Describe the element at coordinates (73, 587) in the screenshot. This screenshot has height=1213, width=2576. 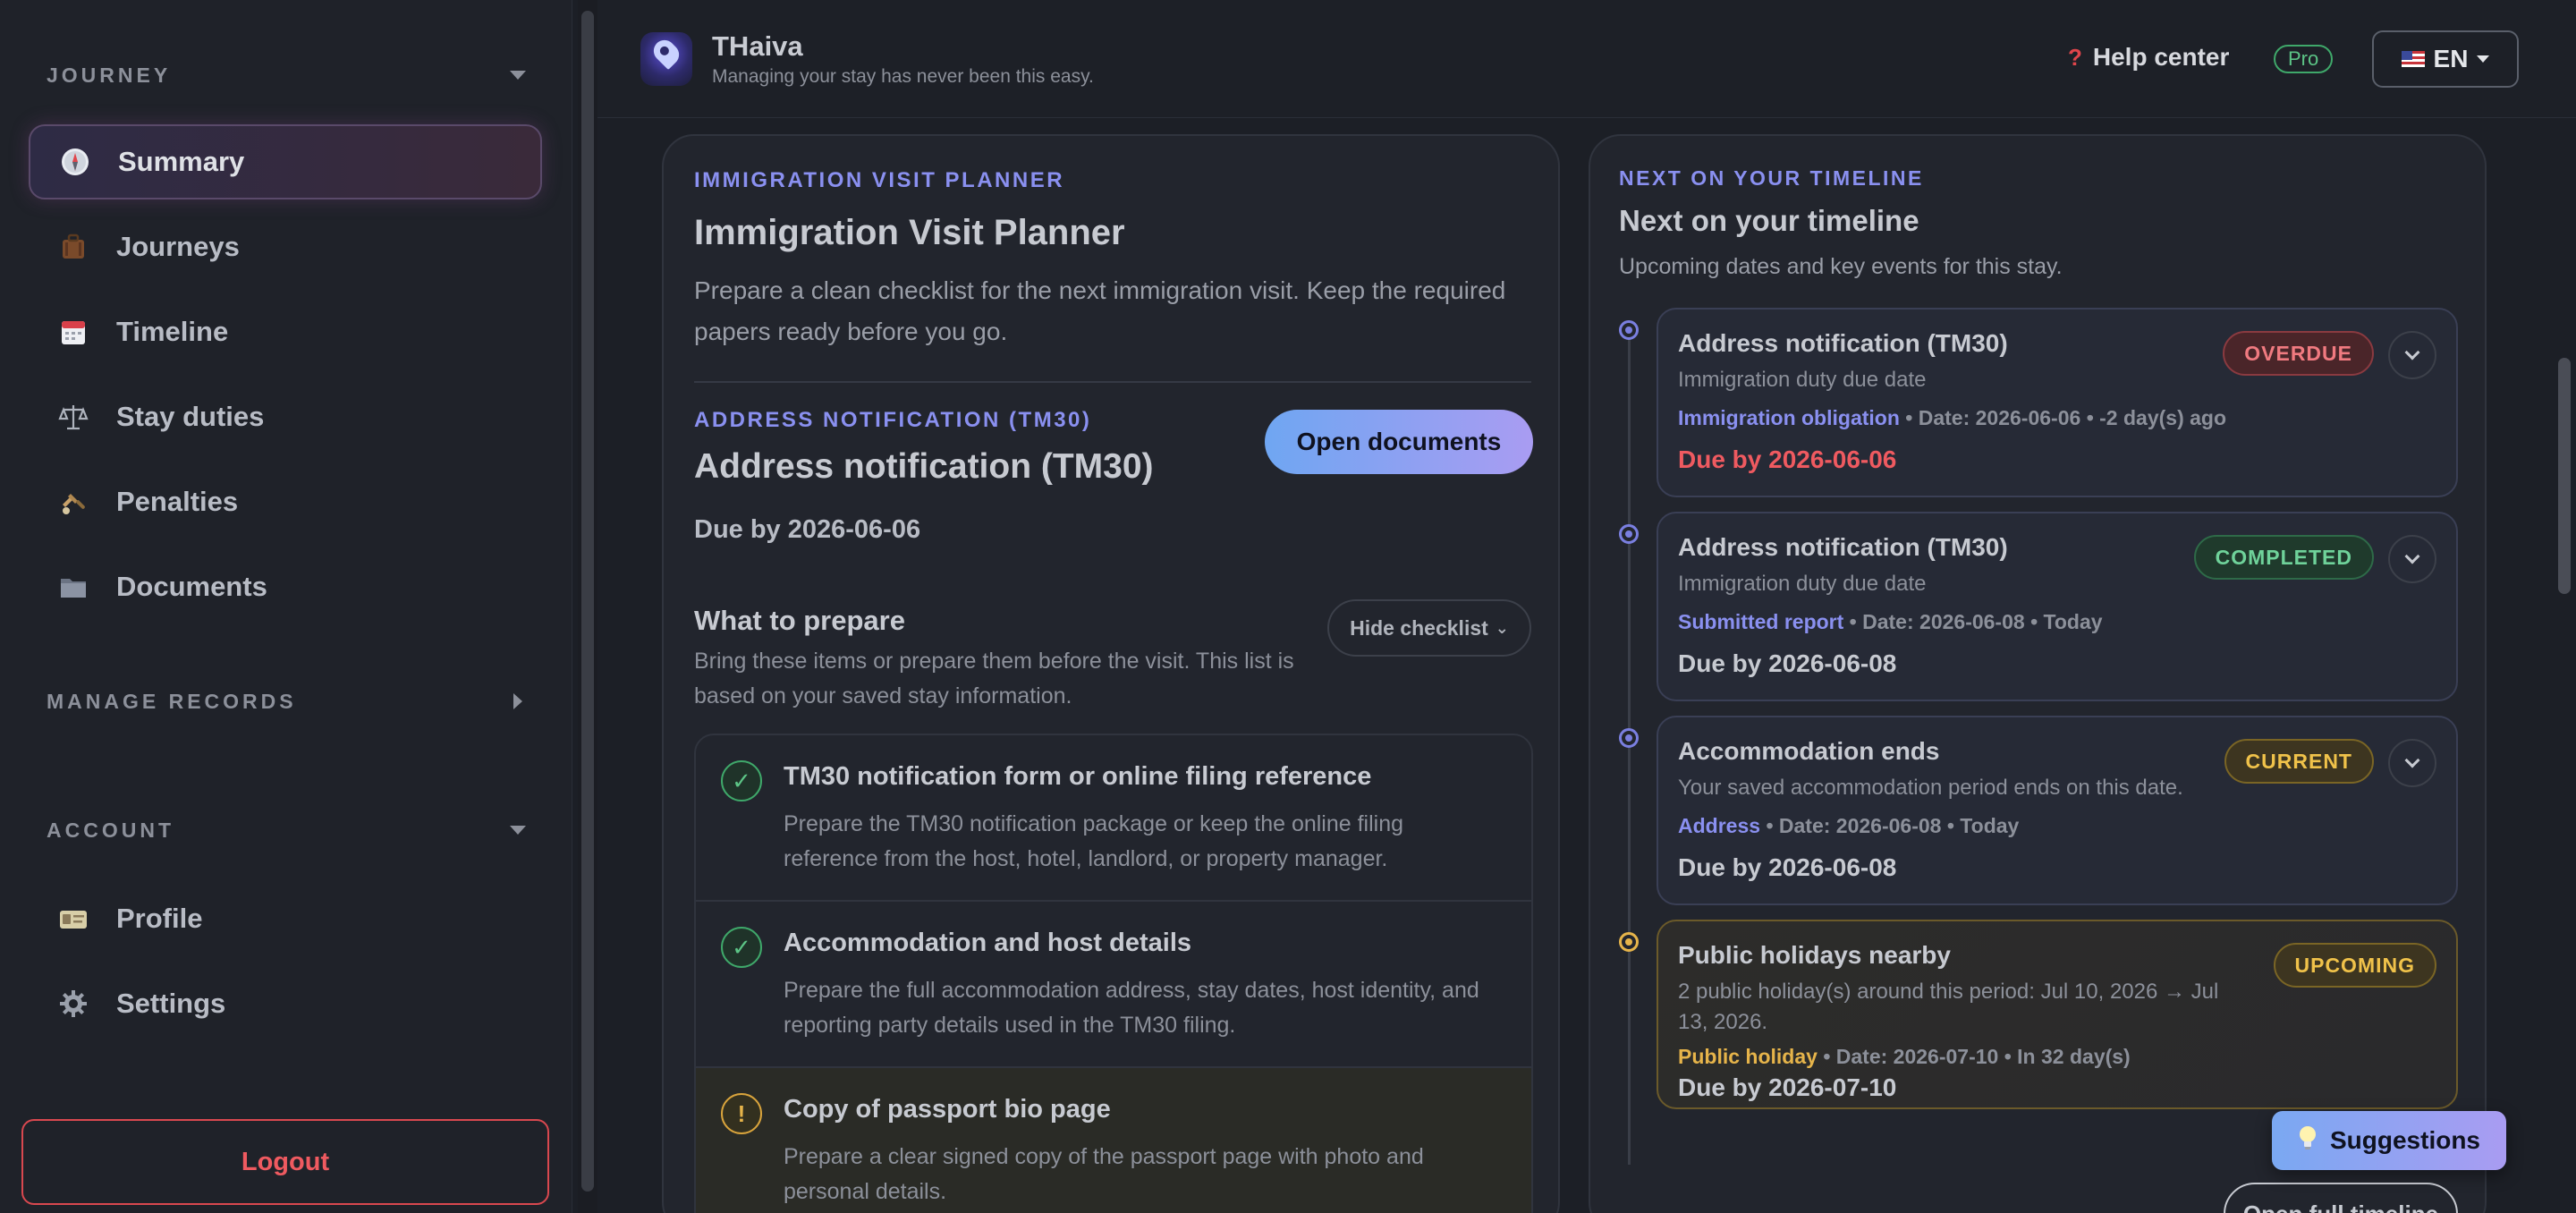
I see `folder-icon` at that location.